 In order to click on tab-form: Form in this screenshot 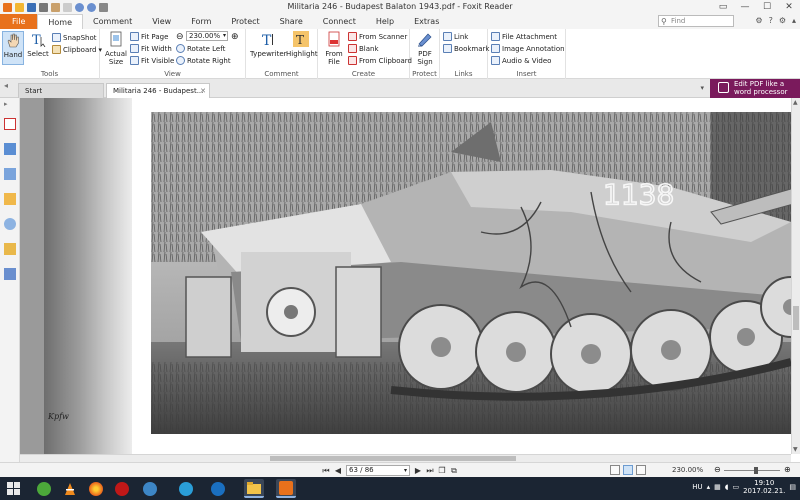, I will do `click(201, 21)`.